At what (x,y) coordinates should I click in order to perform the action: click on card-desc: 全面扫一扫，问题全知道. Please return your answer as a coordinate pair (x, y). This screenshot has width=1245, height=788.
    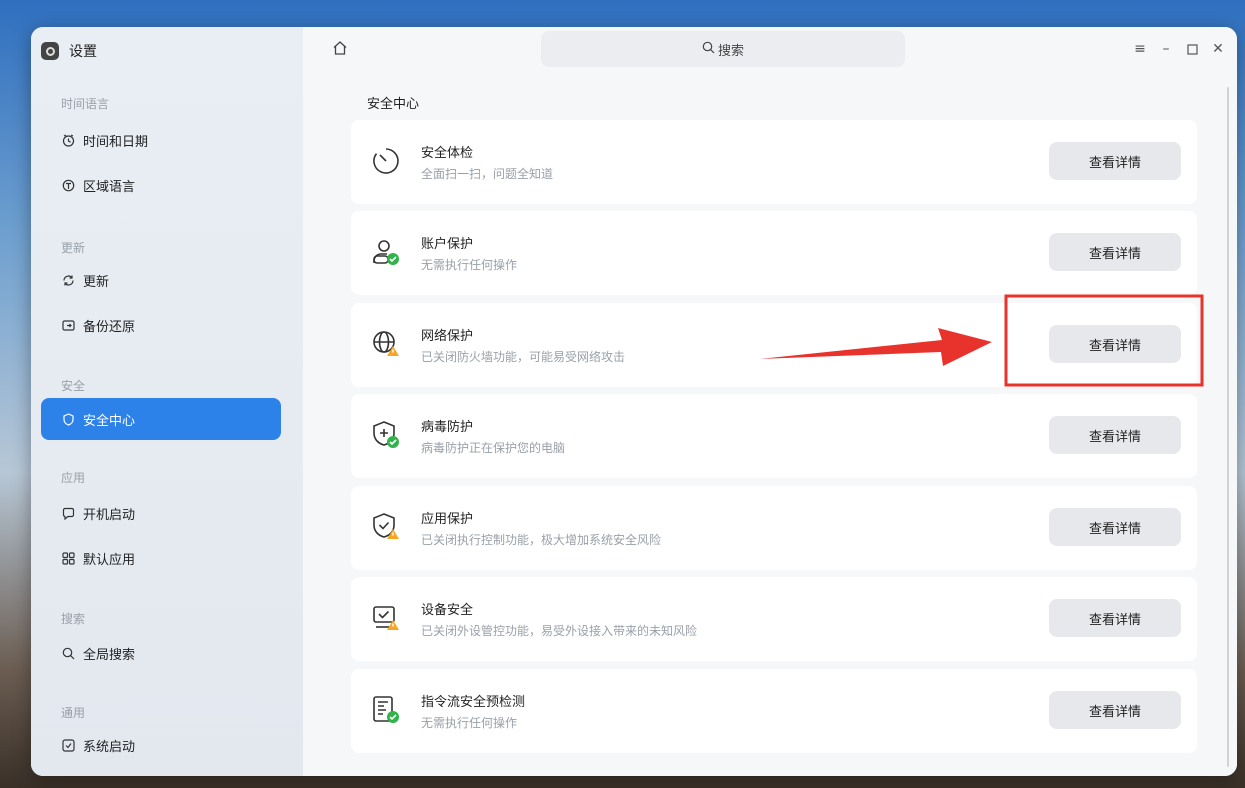
    Looking at the image, I should click on (487, 174).